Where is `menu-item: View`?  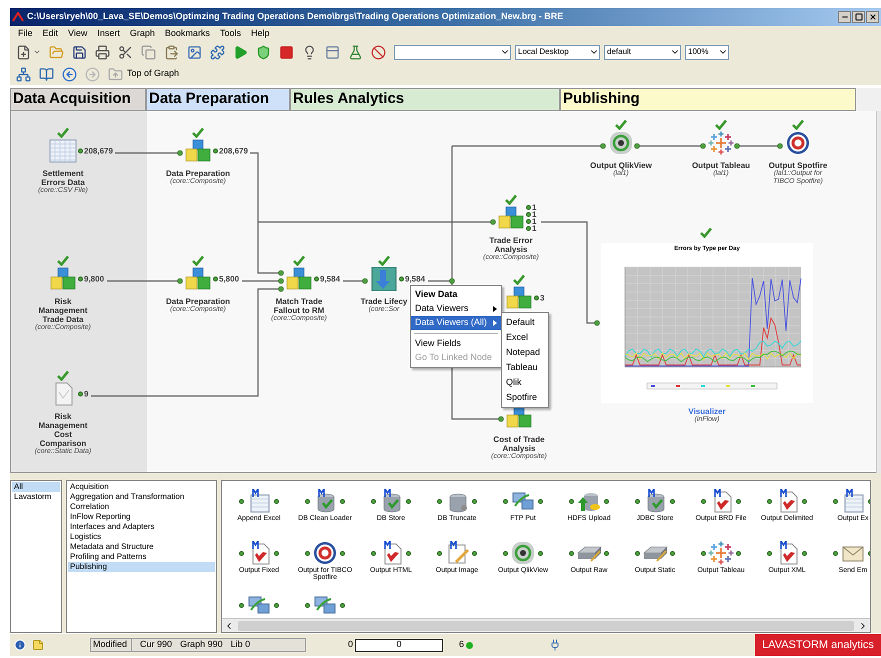 menu-item: View is located at coordinates (78, 33).